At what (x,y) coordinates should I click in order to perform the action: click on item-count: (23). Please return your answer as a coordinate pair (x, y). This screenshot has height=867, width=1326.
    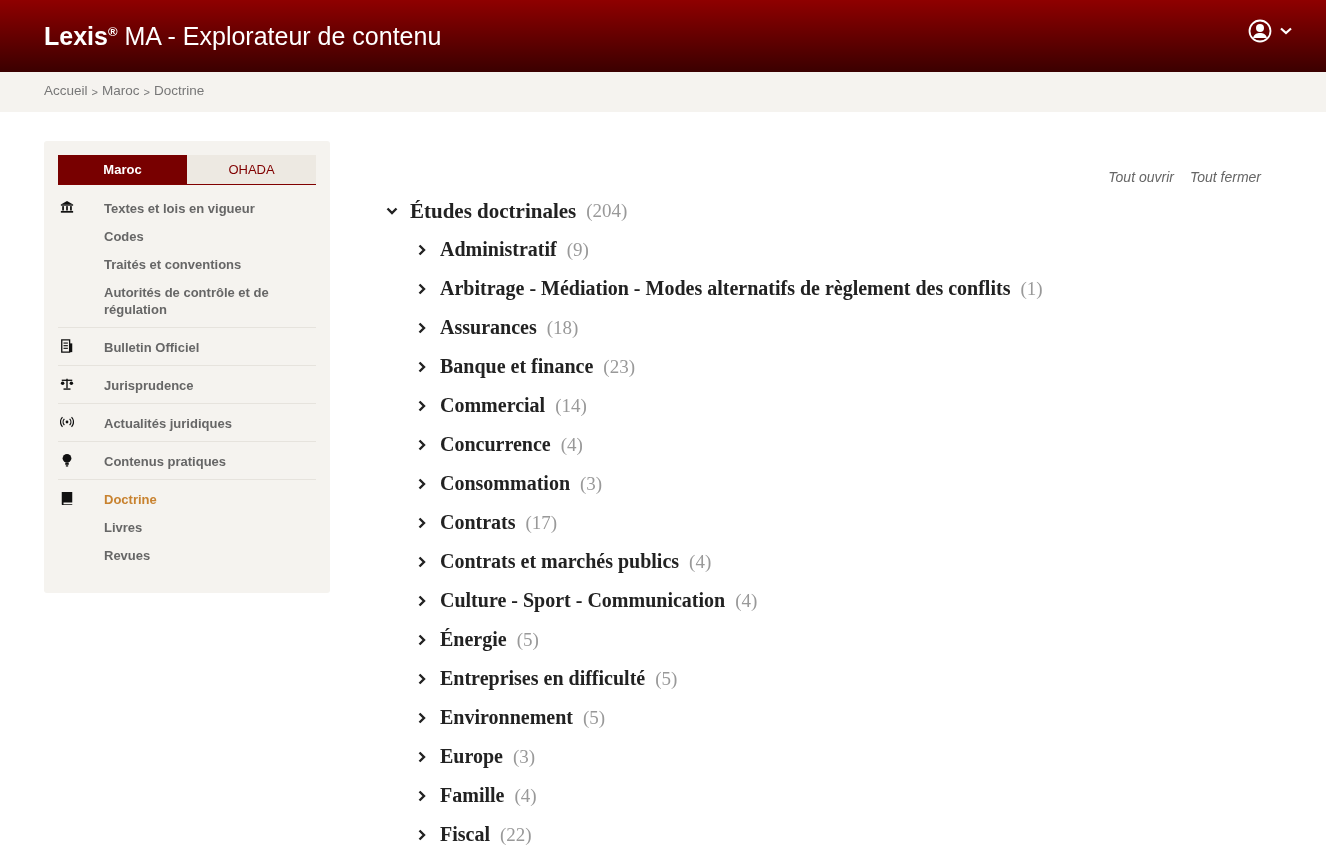
    Looking at the image, I should click on (619, 366).